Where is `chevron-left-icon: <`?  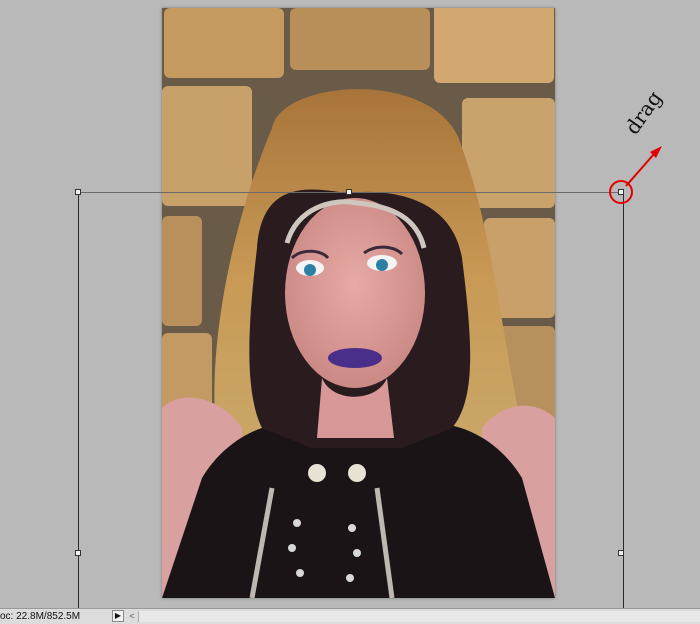
chevron-left-icon: < is located at coordinates (132, 616).